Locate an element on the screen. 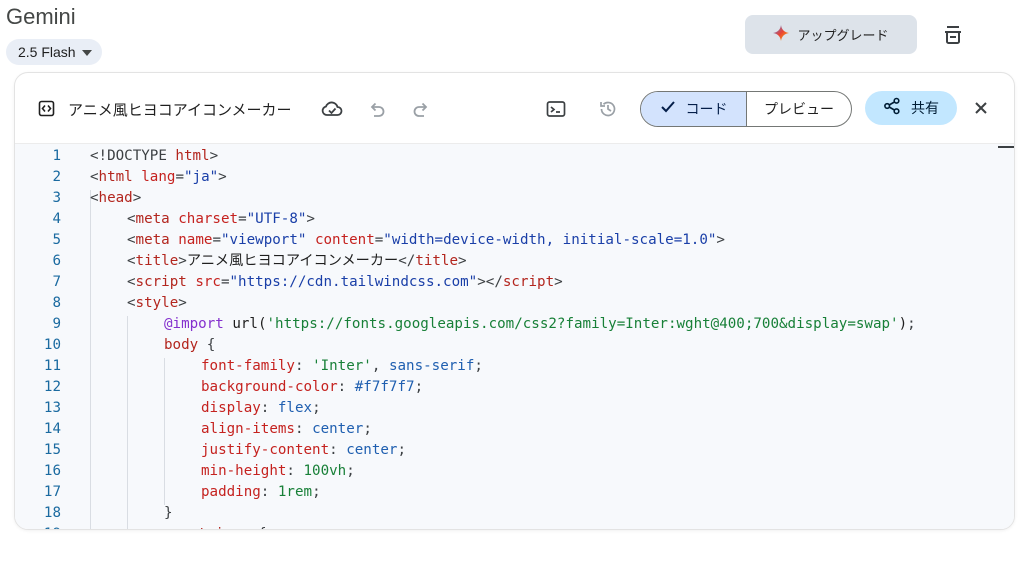 The height and width of the screenshot is (572, 1024). sparkle-icon is located at coordinates (781, 34).